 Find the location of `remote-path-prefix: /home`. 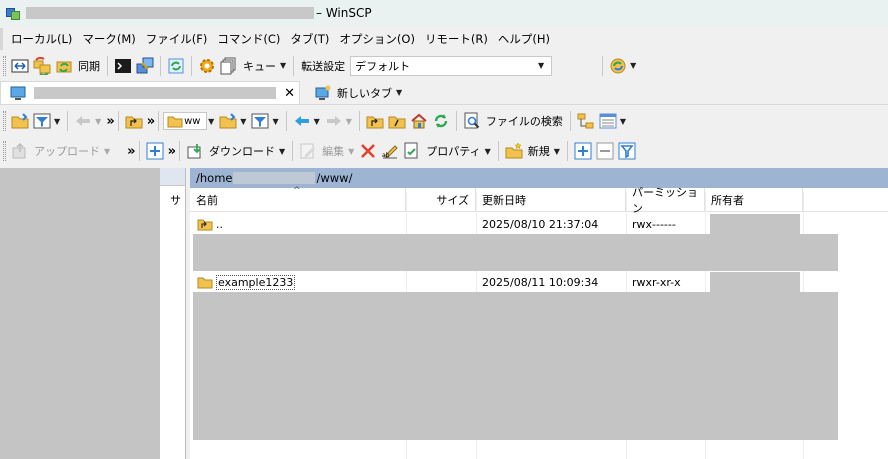

remote-path-prefix: /home is located at coordinates (214, 178).